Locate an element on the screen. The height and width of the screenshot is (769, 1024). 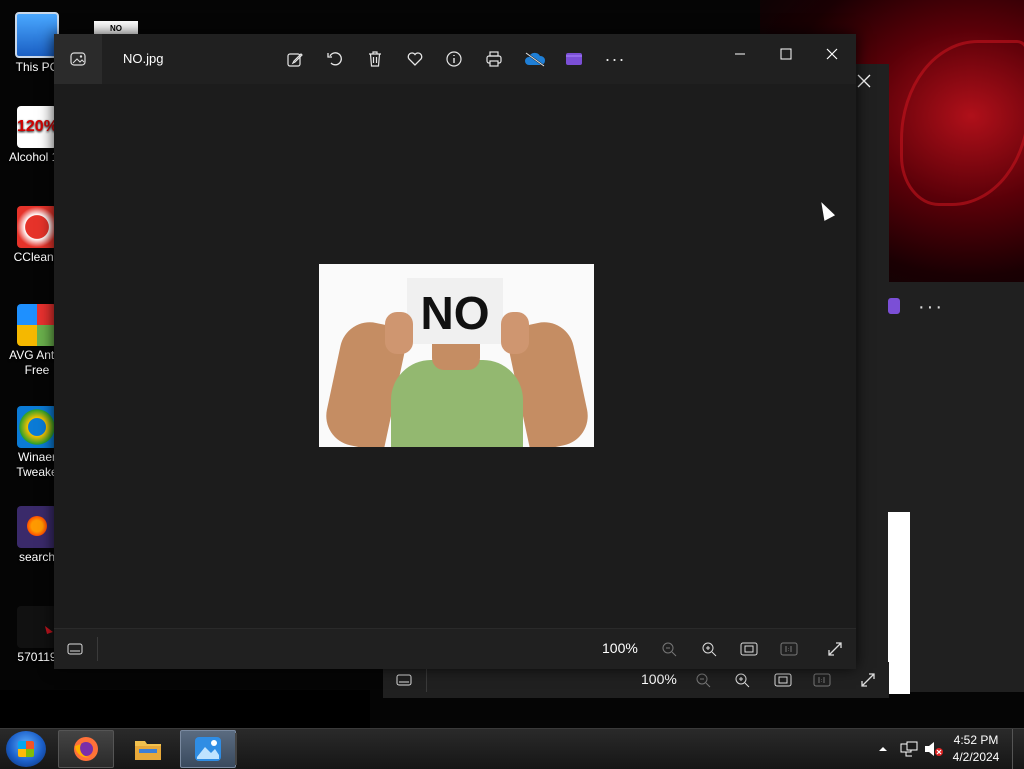
photo-sign-text: NO is located at coordinates (455, 313).